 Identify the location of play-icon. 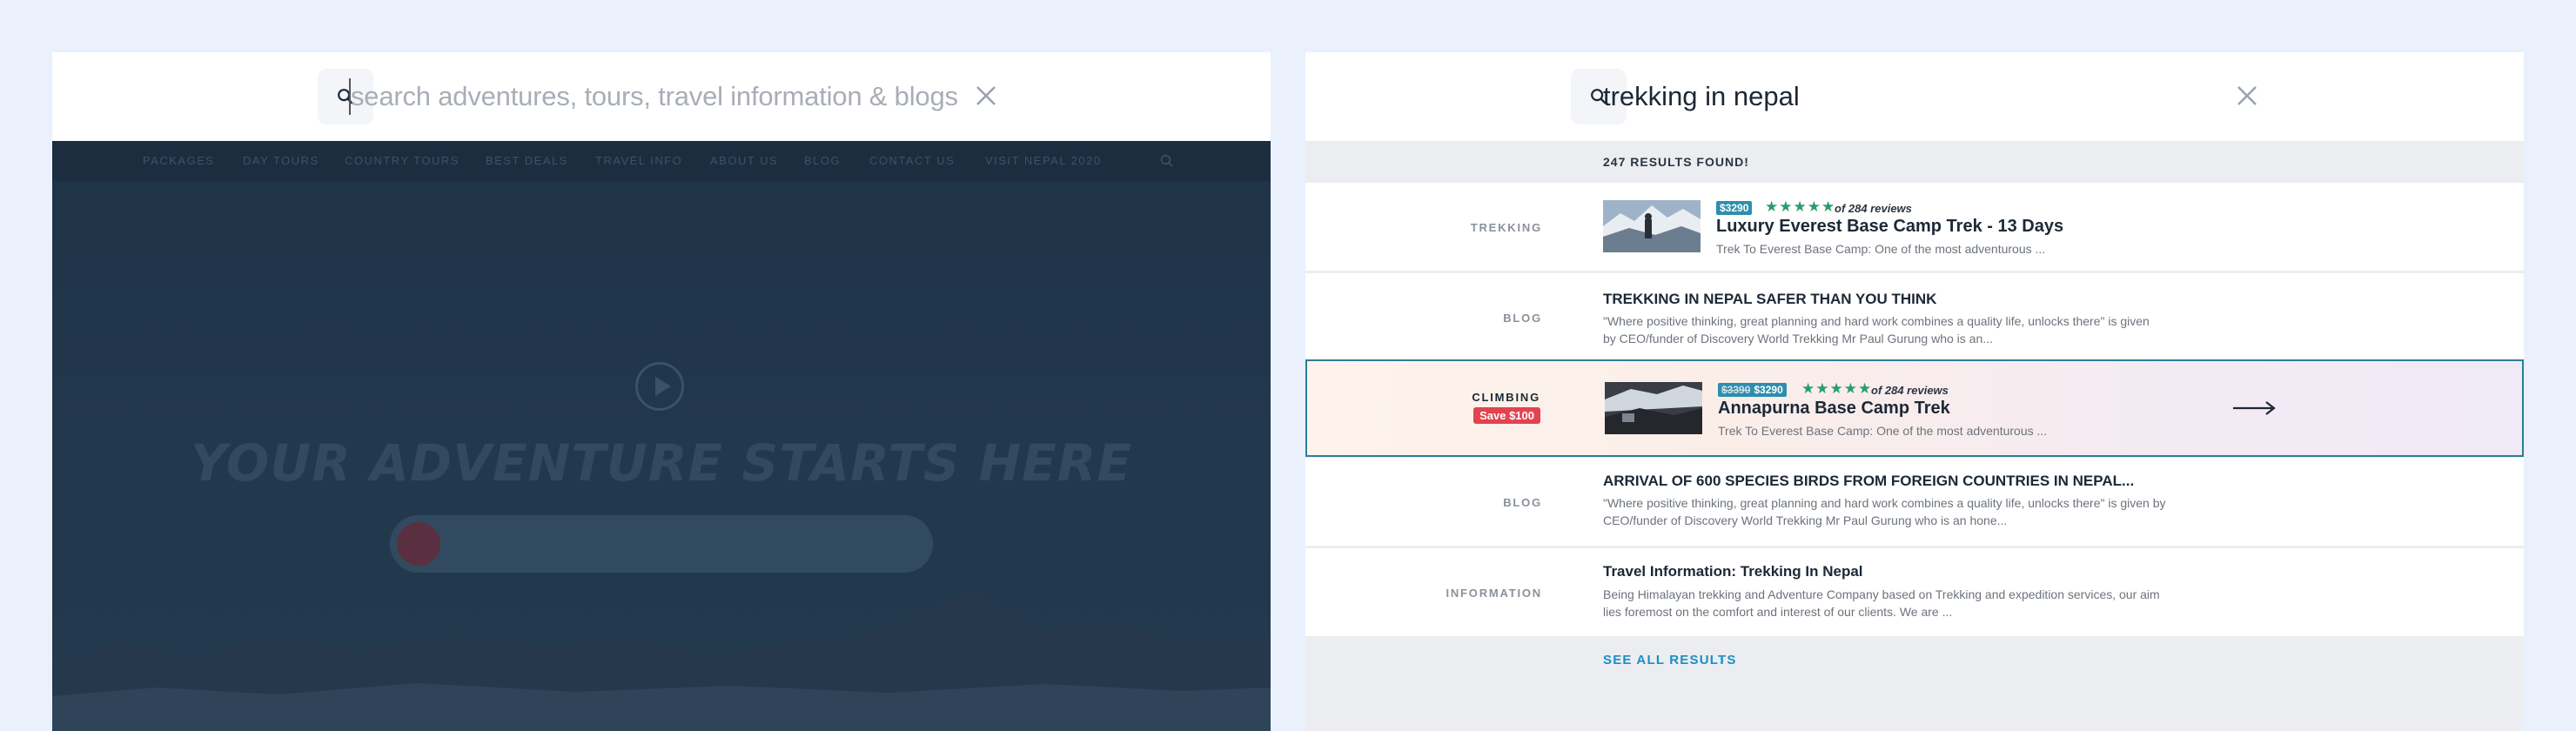
(659, 387).